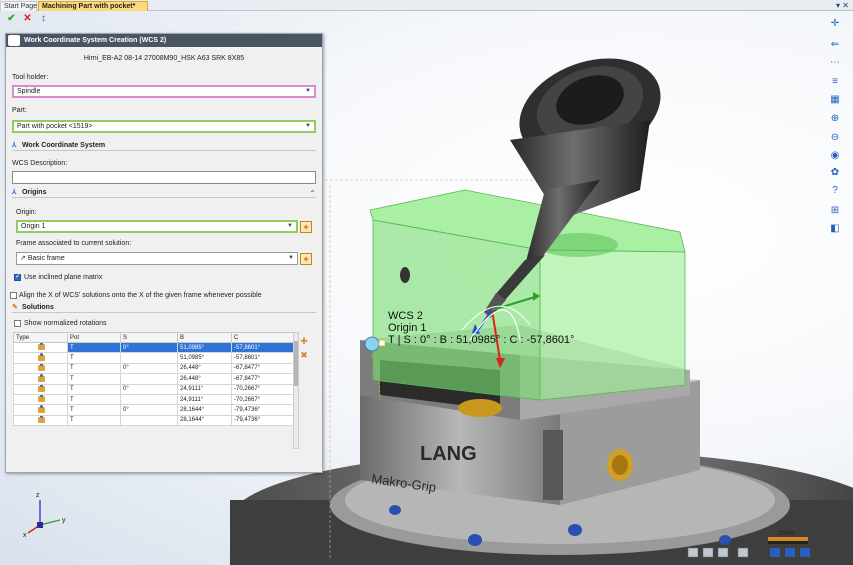  Describe the element at coordinates (43, 18) in the screenshot. I see `info-icon: ↕` at that location.